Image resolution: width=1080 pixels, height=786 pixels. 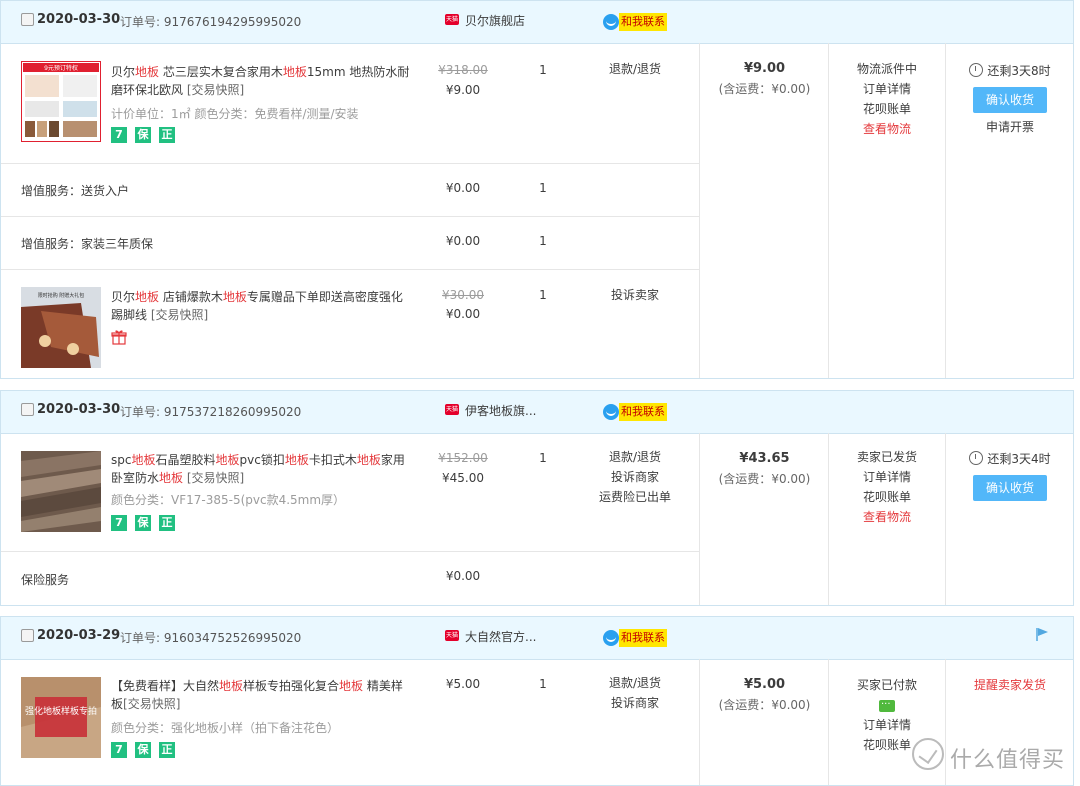 I want to click on product-thumbnail: 限时抢购 附赠大礼包, so click(x=61, y=327).